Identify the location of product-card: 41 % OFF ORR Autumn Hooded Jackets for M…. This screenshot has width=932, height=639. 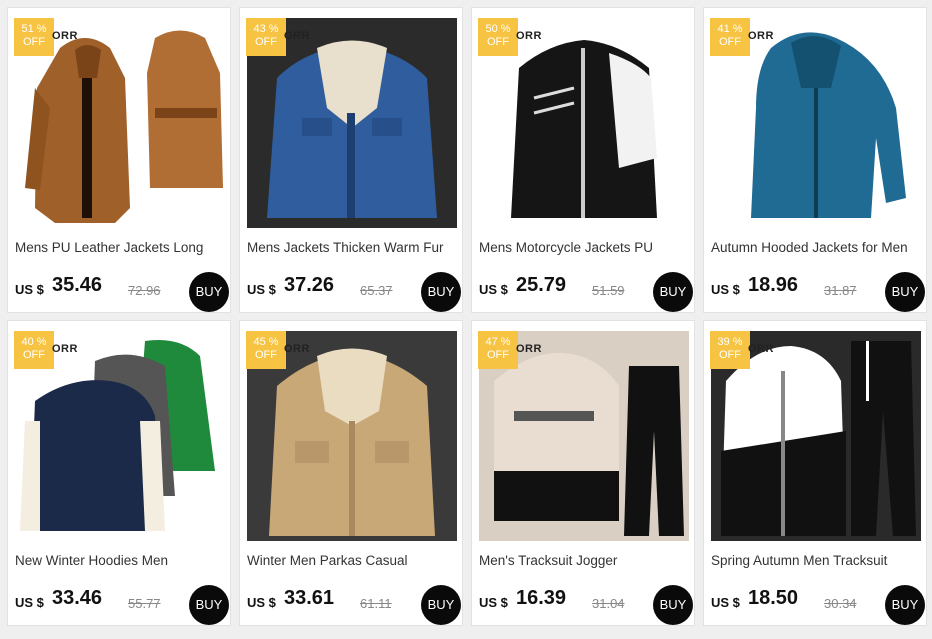
(815, 160).